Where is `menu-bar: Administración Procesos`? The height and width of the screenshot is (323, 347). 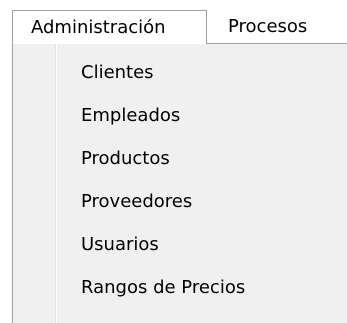 menu-bar: Administración Procesos is located at coordinates (173, 22).